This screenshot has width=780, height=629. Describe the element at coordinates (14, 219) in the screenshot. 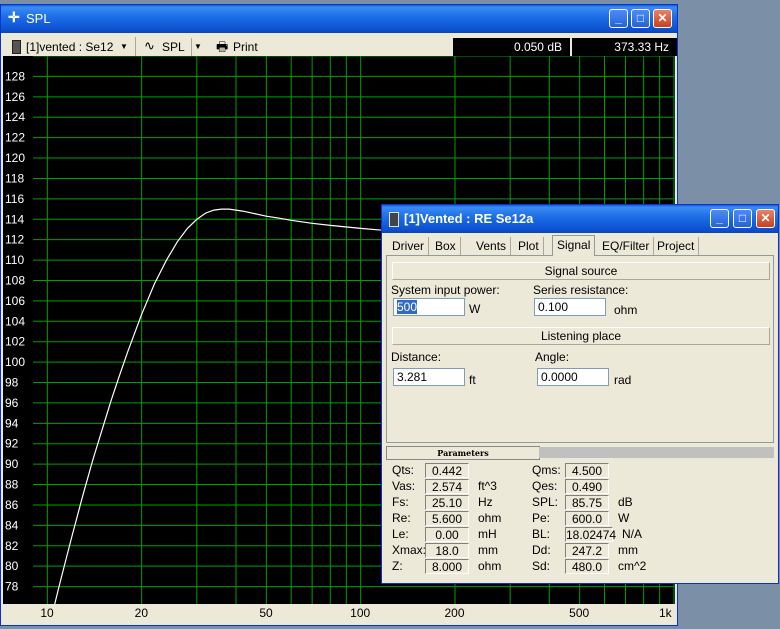

I see `y-tick-label: 114` at that location.